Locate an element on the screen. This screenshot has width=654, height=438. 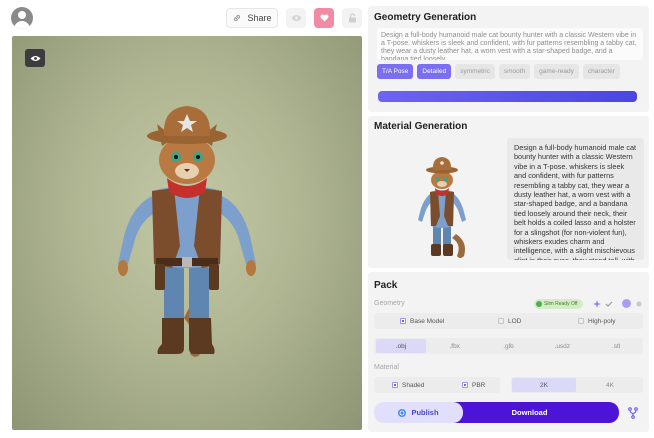
share-button: Share is located at coordinates (252, 18).